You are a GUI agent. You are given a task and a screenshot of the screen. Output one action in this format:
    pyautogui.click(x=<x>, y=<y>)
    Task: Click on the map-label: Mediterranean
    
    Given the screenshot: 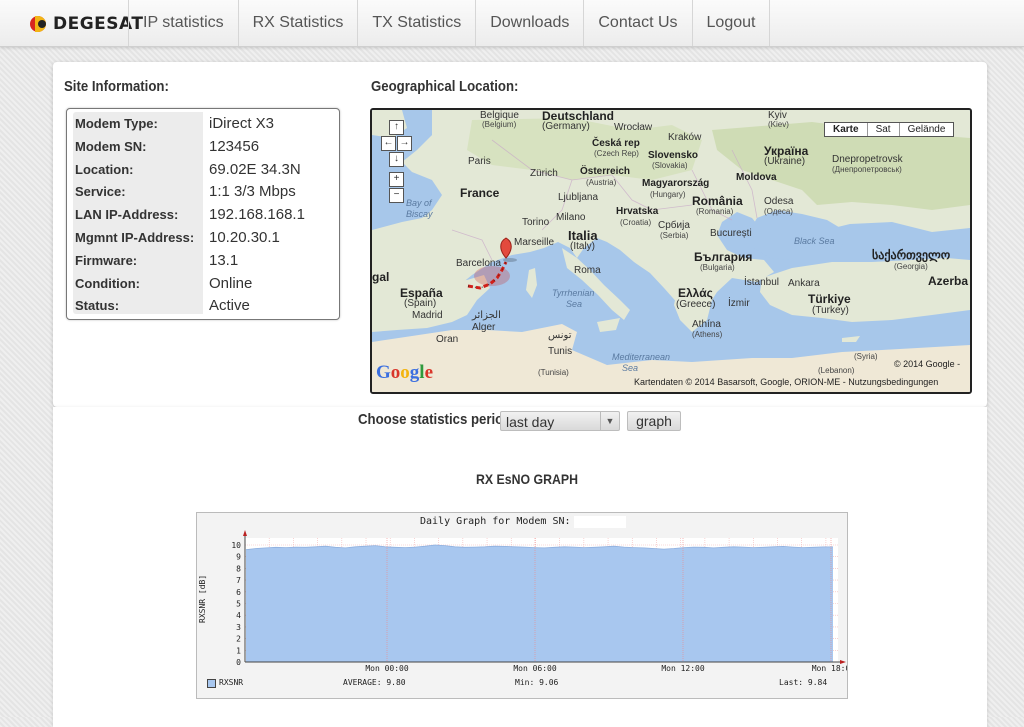 What is the action you would take?
    pyautogui.click(x=641, y=357)
    